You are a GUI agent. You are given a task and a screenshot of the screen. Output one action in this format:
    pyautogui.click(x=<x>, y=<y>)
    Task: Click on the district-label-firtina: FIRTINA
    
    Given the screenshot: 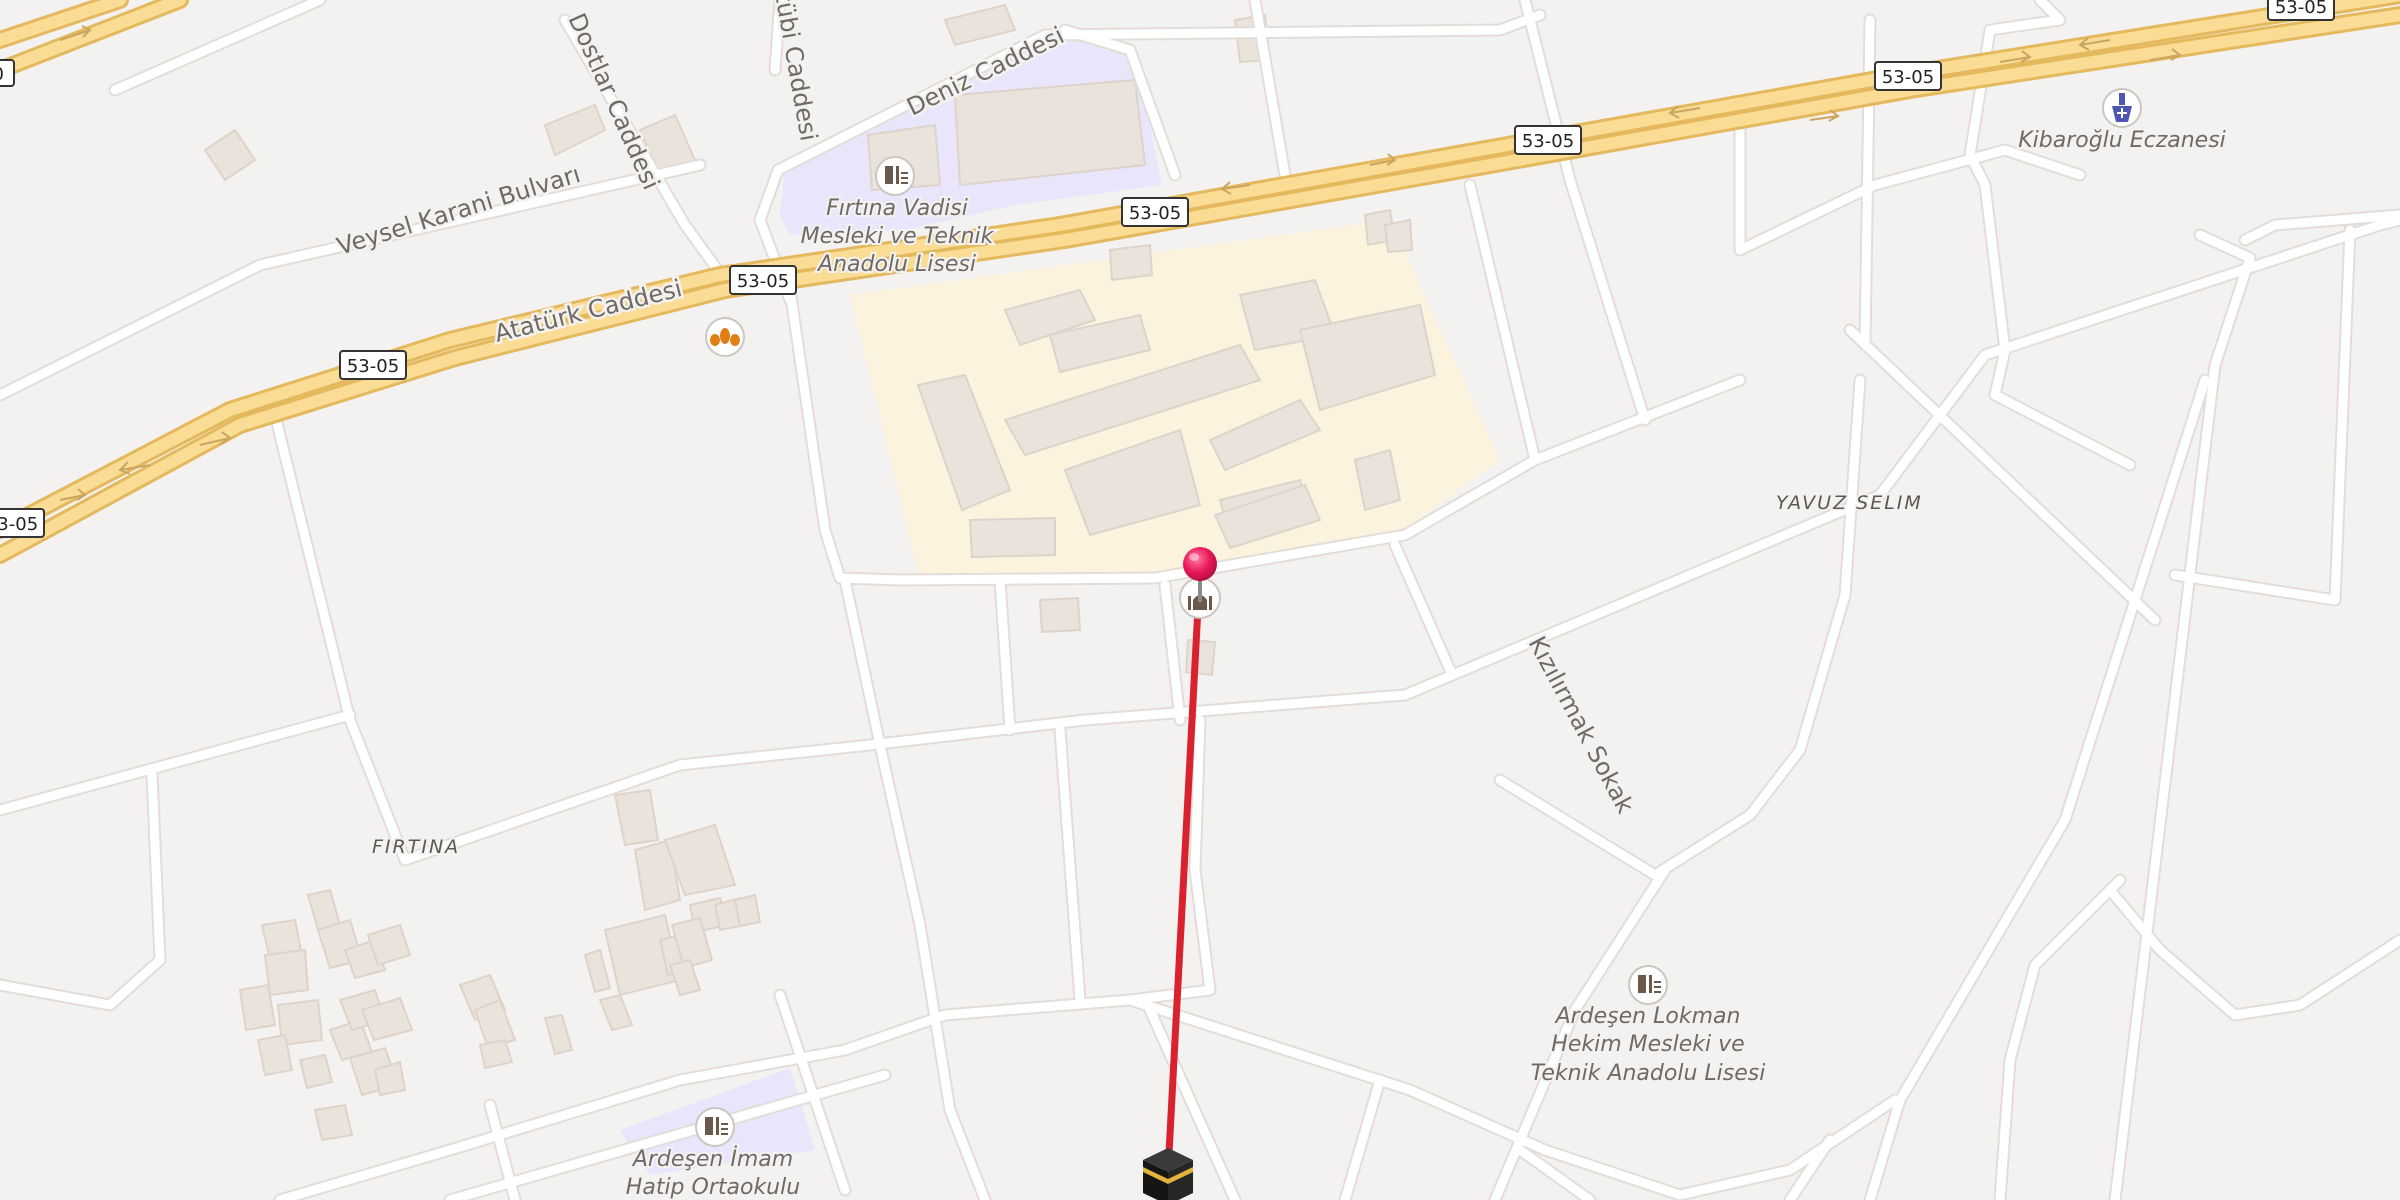 What is the action you would take?
    pyautogui.click(x=416, y=847)
    